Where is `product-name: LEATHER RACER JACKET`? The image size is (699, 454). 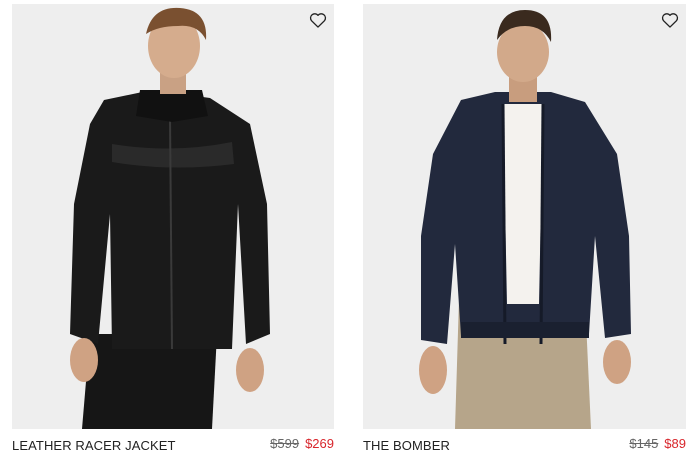
product-name: LEATHER RACER JACKET is located at coordinates (94, 445).